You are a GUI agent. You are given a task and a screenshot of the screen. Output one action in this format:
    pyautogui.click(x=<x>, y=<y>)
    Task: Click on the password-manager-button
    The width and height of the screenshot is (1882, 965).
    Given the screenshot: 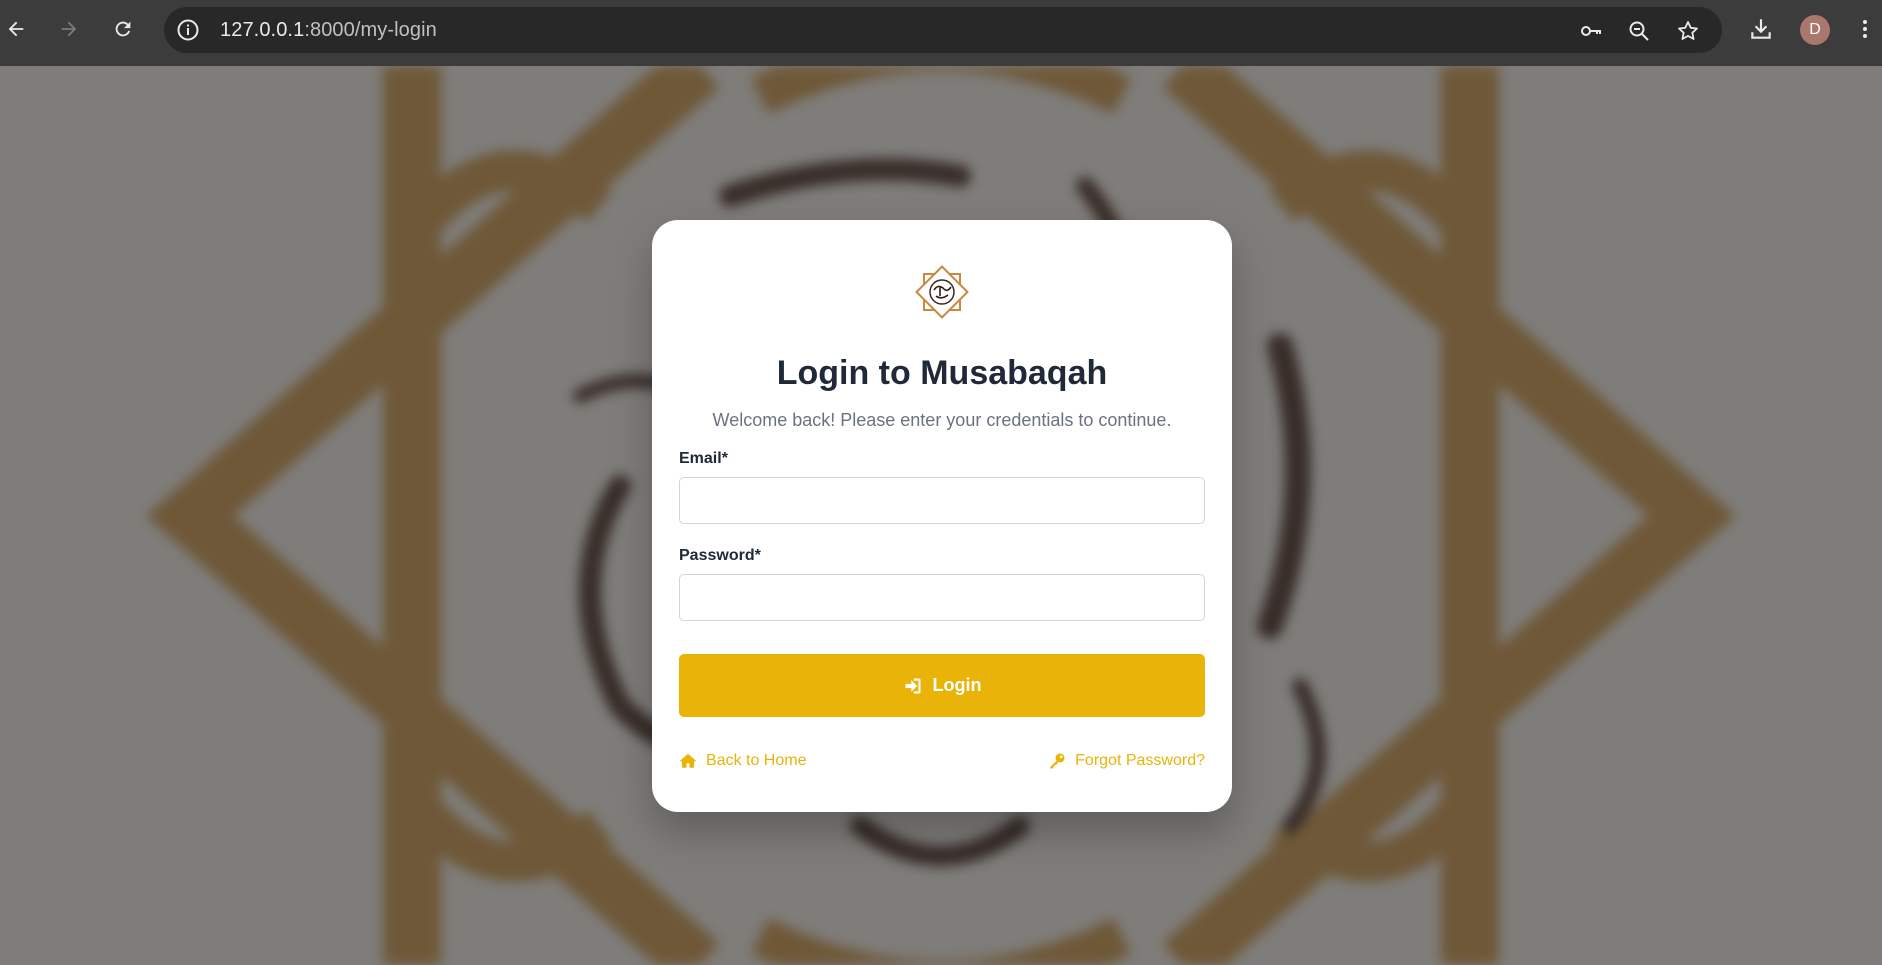 What is the action you would take?
    pyautogui.click(x=1591, y=31)
    